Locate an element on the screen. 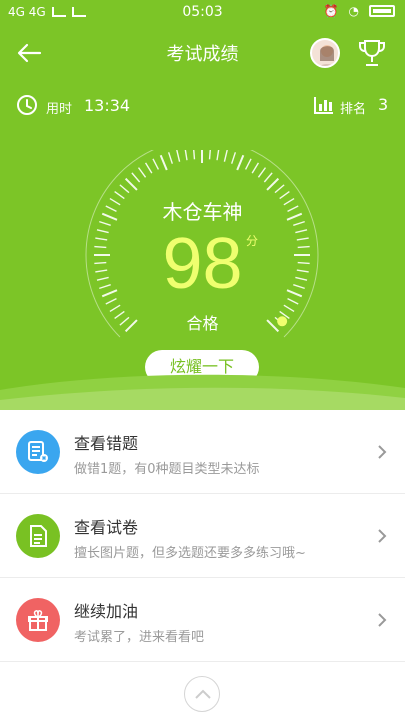 Image resolution: width=405 pixels, height=720 pixels. chevron-up-icon is located at coordinates (203, 694).